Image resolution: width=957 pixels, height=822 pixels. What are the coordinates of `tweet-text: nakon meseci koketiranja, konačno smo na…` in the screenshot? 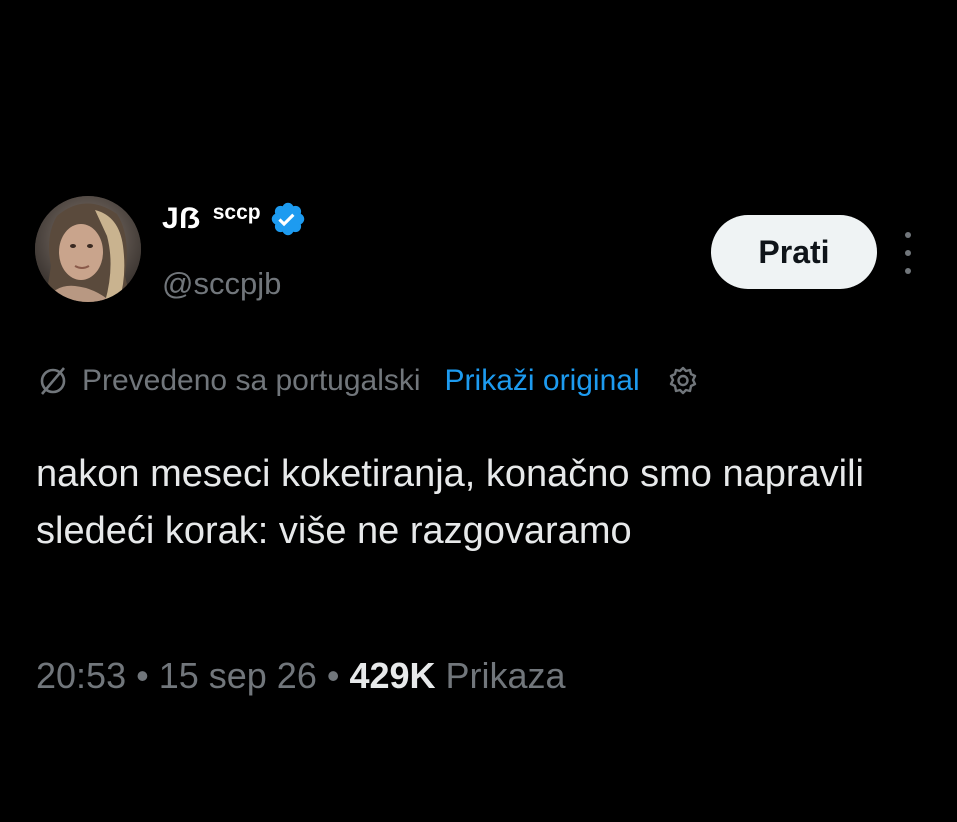 It's located at (450, 502).